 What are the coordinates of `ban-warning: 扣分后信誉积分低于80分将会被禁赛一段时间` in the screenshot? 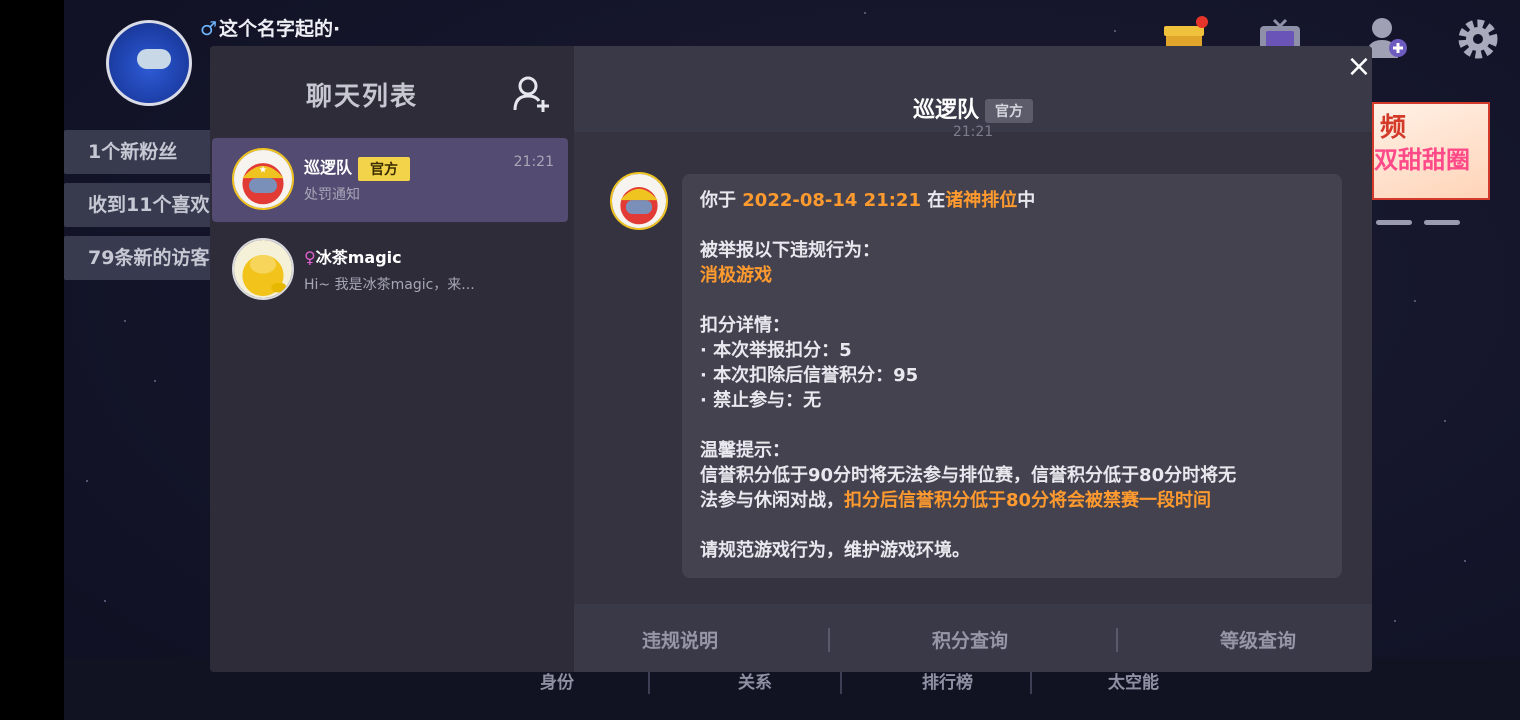 It's located at (1028, 500).